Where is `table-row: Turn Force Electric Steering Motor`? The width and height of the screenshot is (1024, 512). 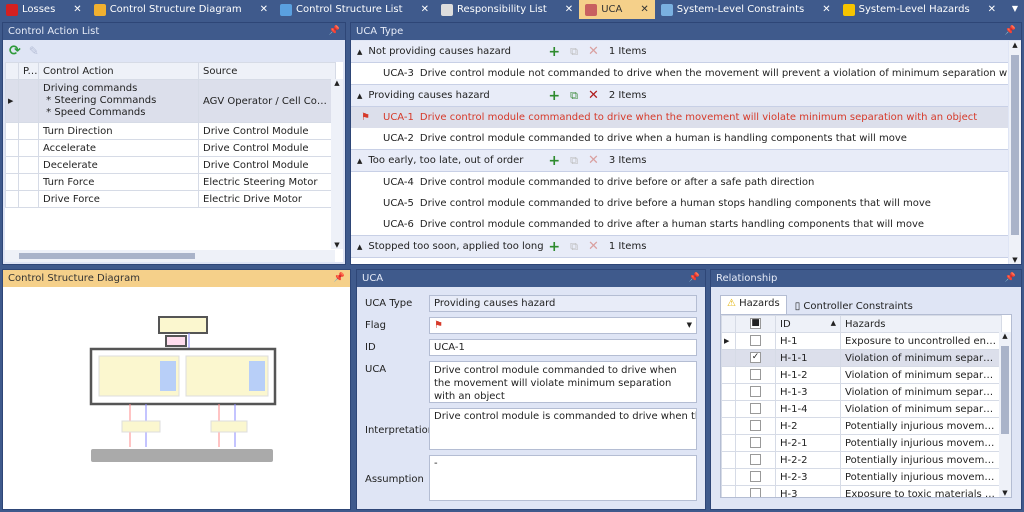 table-row: Turn Force Electric Steering Motor is located at coordinates (170, 182).